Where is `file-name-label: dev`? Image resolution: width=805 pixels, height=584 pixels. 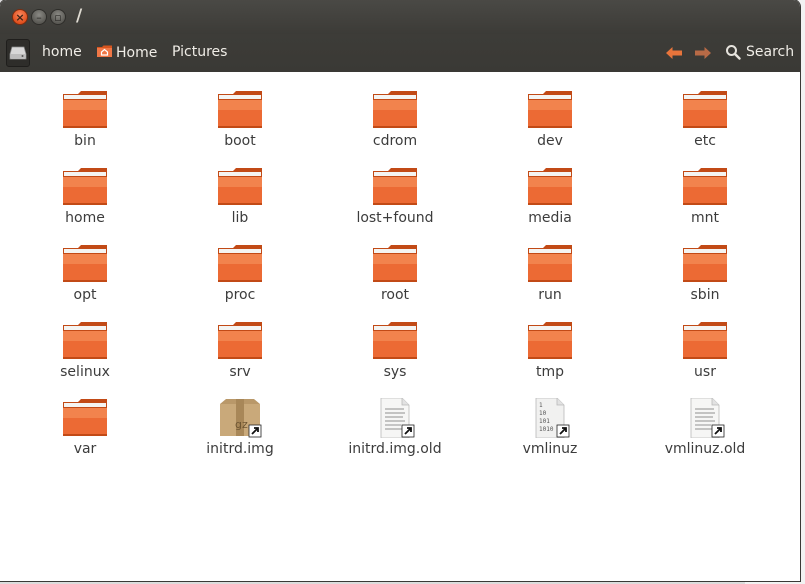
file-name-label: dev is located at coordinates (550, 141).